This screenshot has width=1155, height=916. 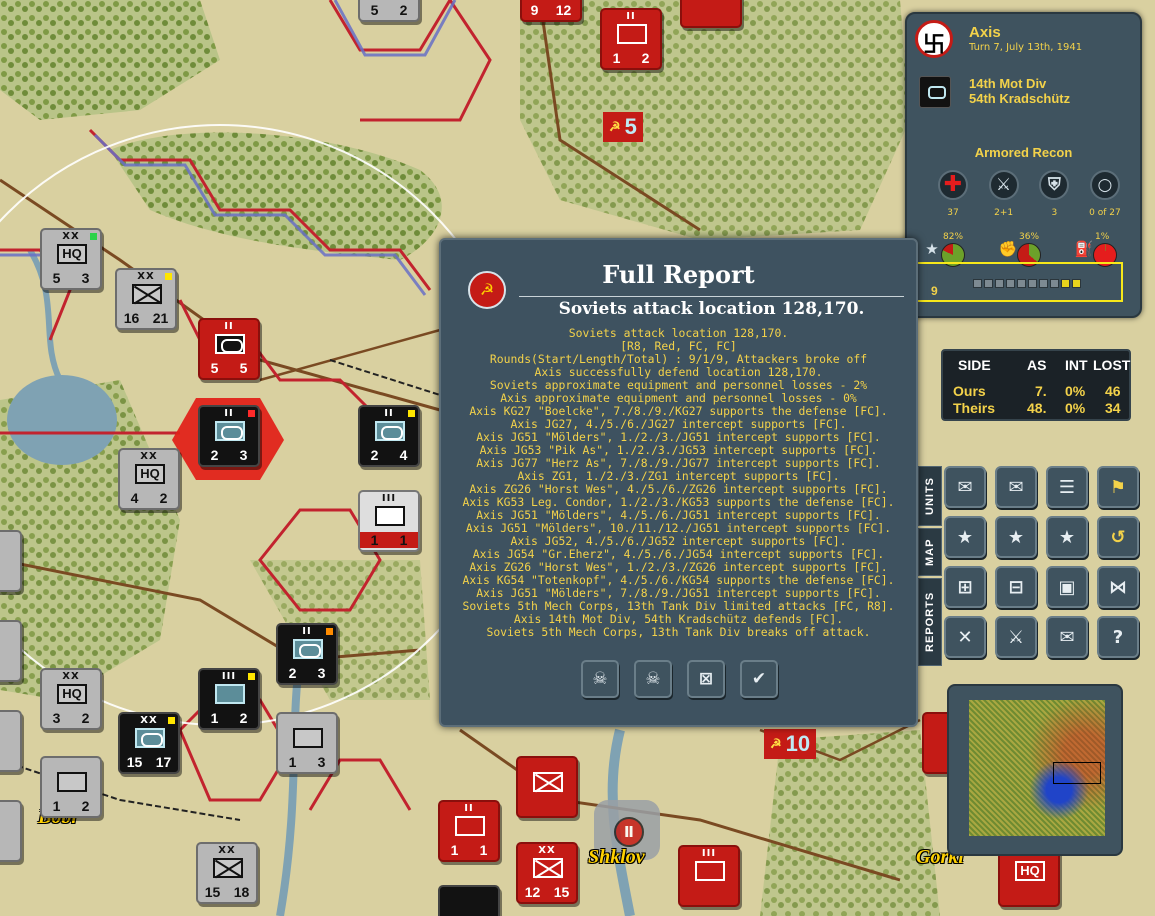 I want to click on unit-counter: II 55, so click(x=229, y=349).